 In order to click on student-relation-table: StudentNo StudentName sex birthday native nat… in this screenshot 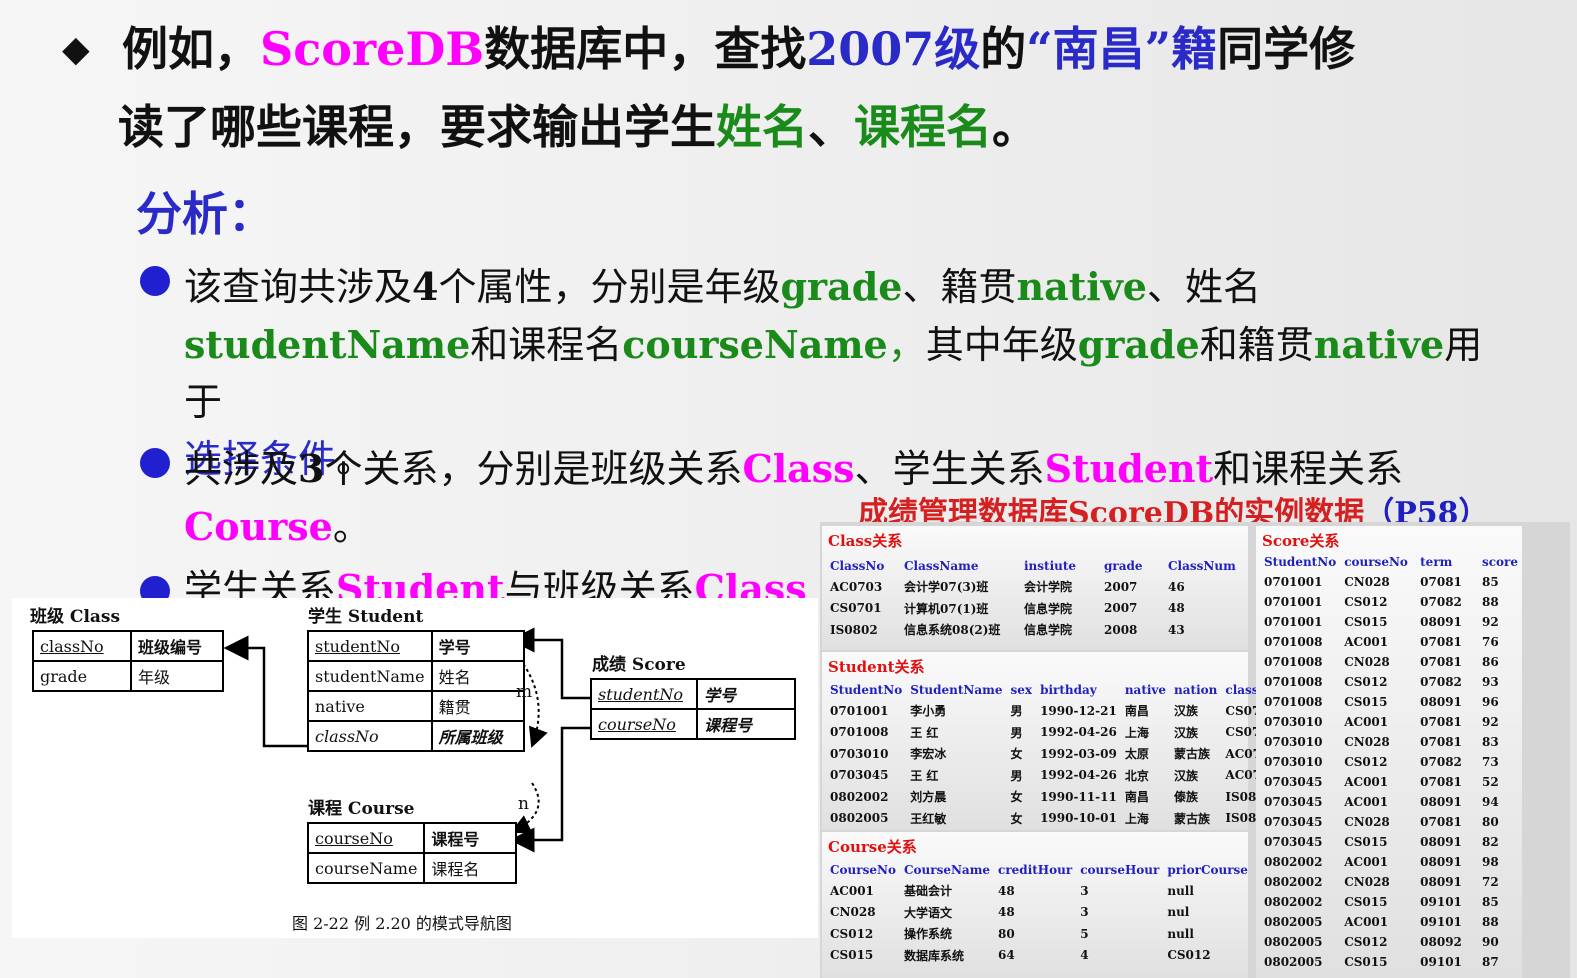, I will do `click(1054, 754)`.